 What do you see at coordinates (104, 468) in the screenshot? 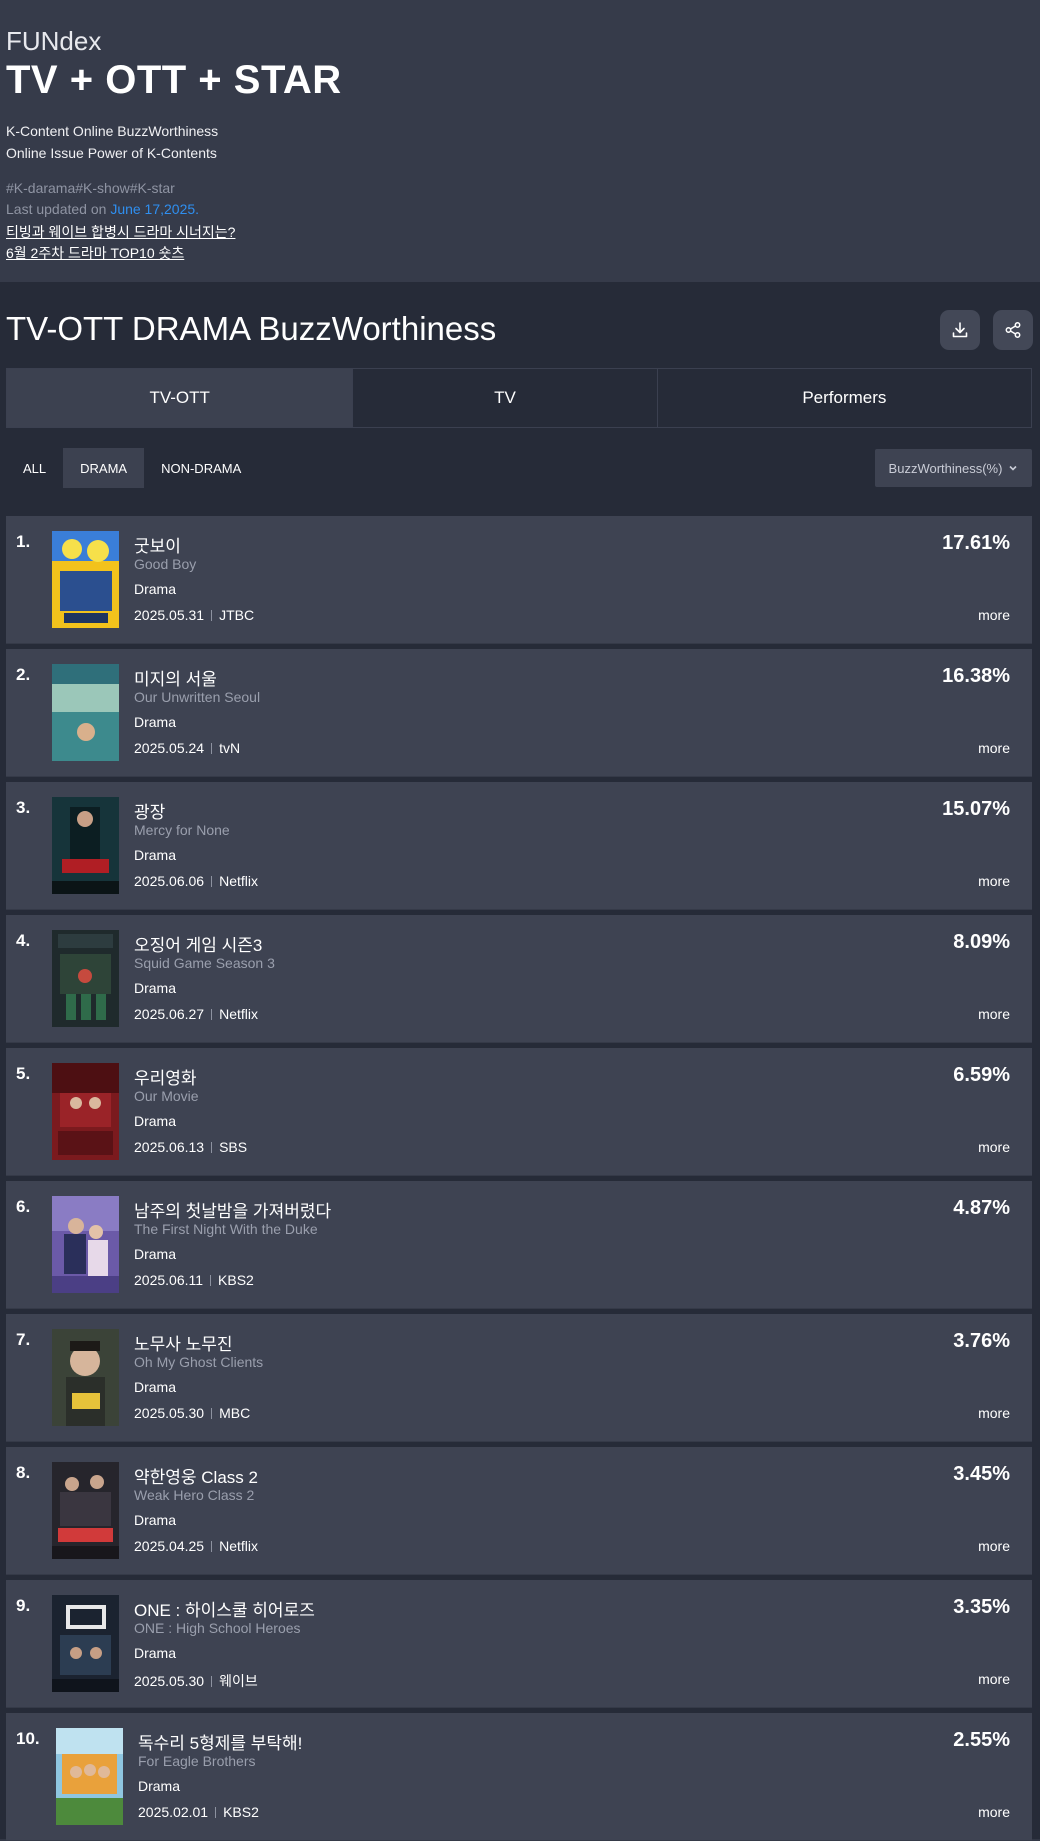
I see `filter-drama: DRAMA` at bounding box center [104, 468].